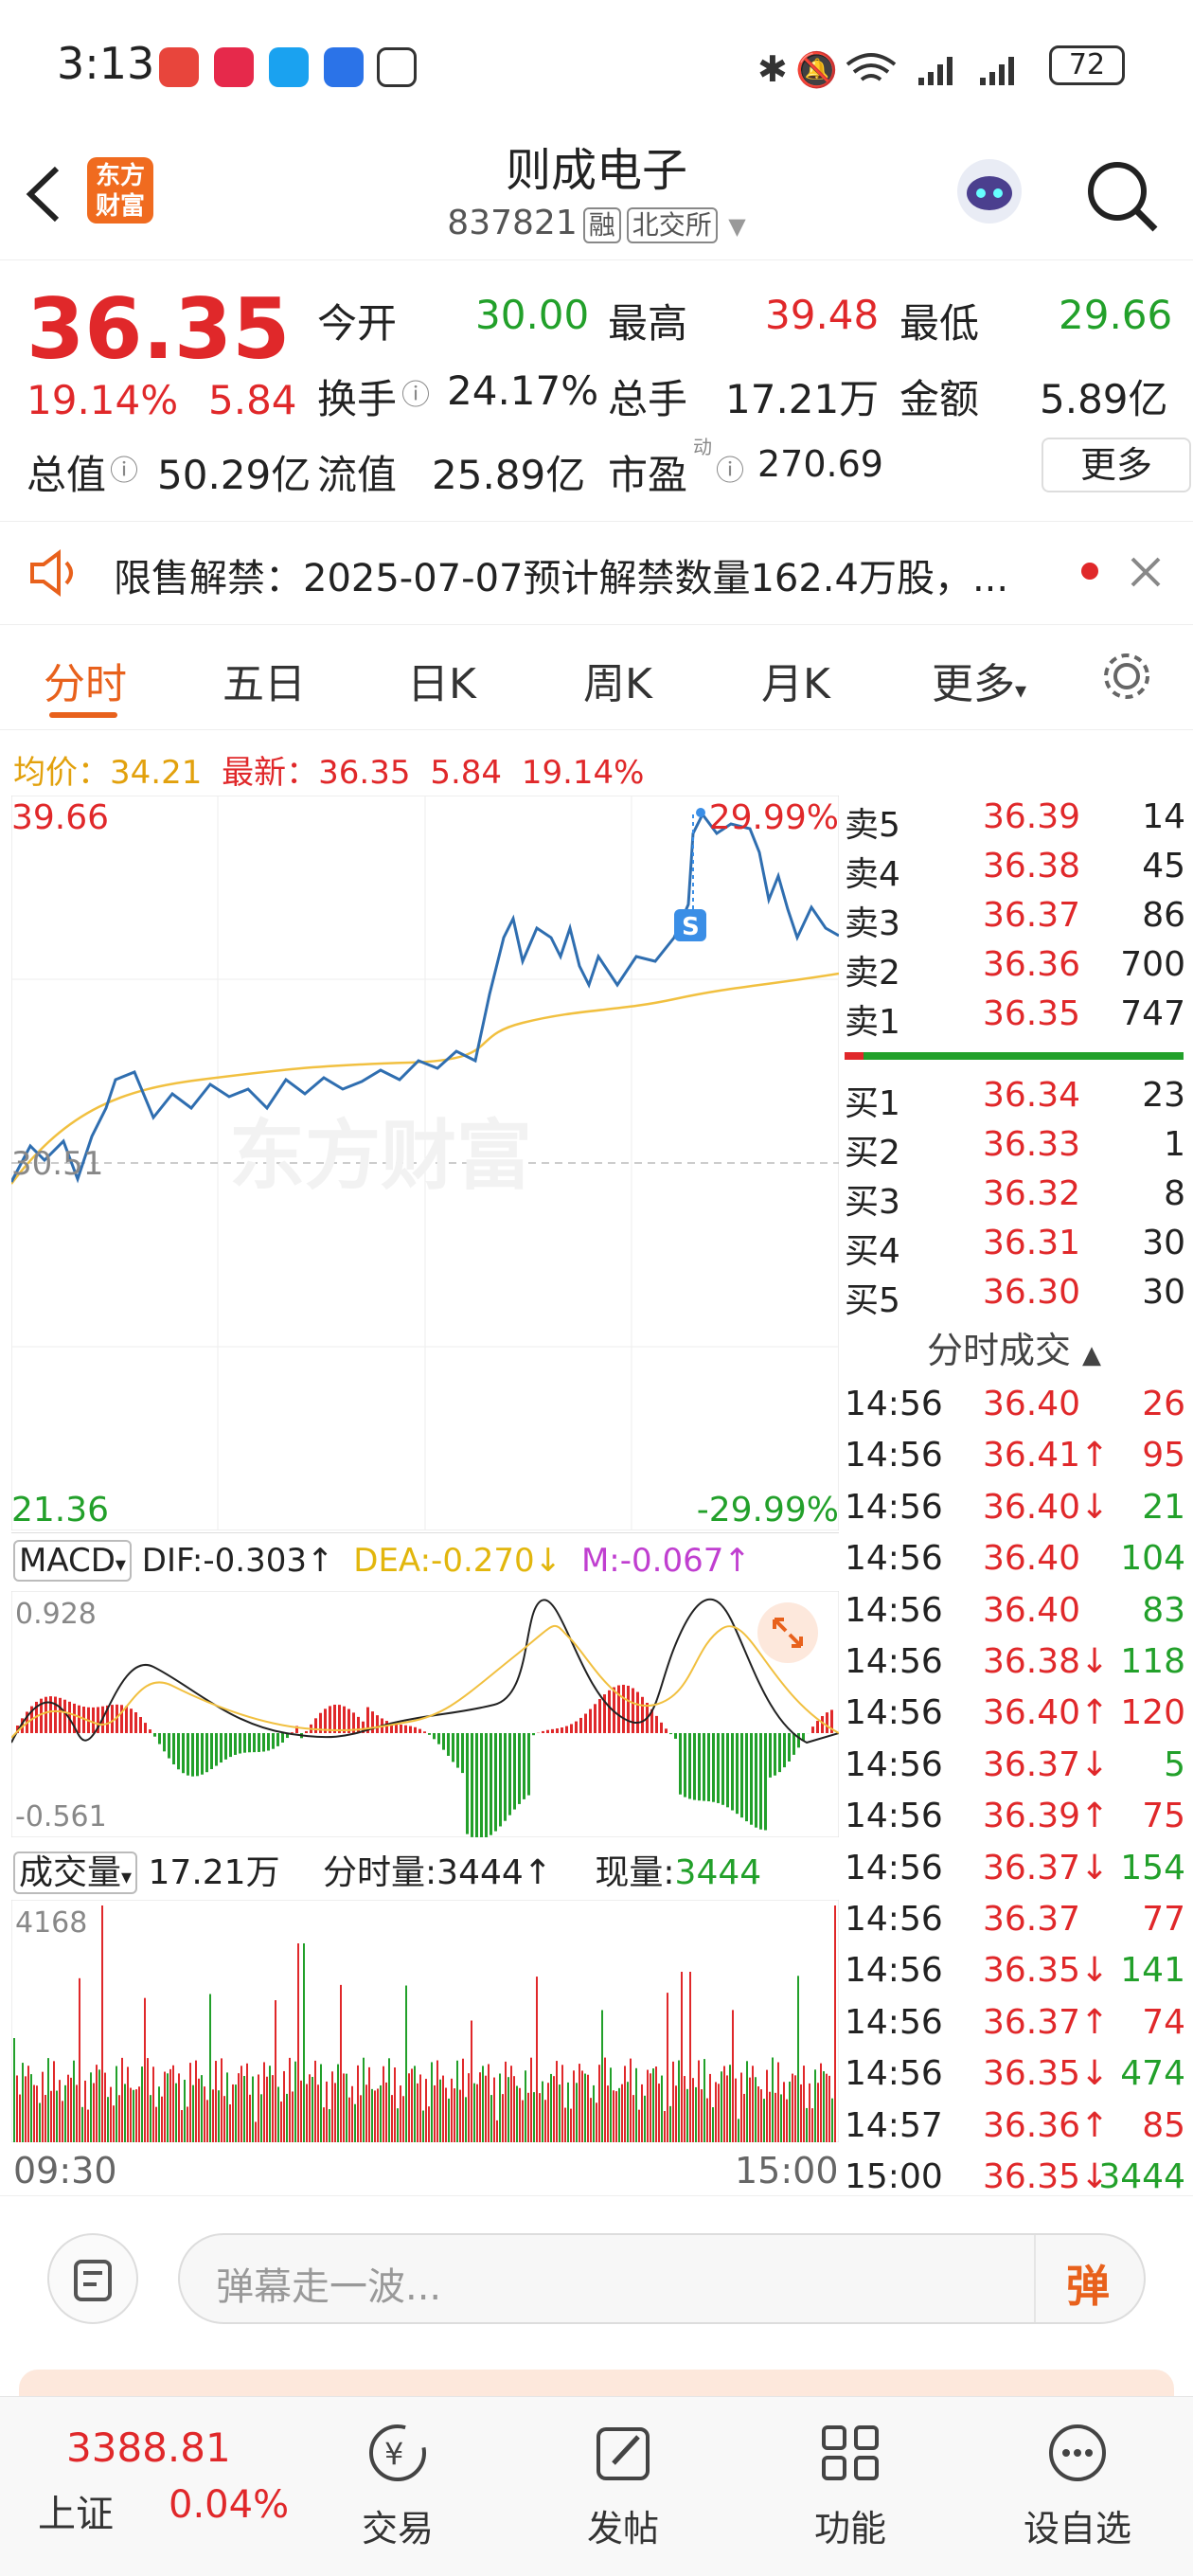 This screenshot has width=1193, height=2576. I want to click on macd-selector: MACD▾, so click(72, 1561).